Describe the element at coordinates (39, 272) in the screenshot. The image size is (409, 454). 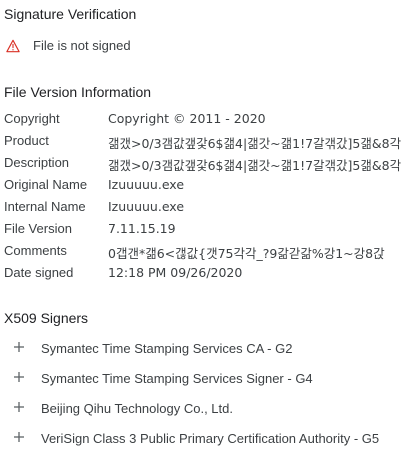
I see `info-key: Date signed` at that location.